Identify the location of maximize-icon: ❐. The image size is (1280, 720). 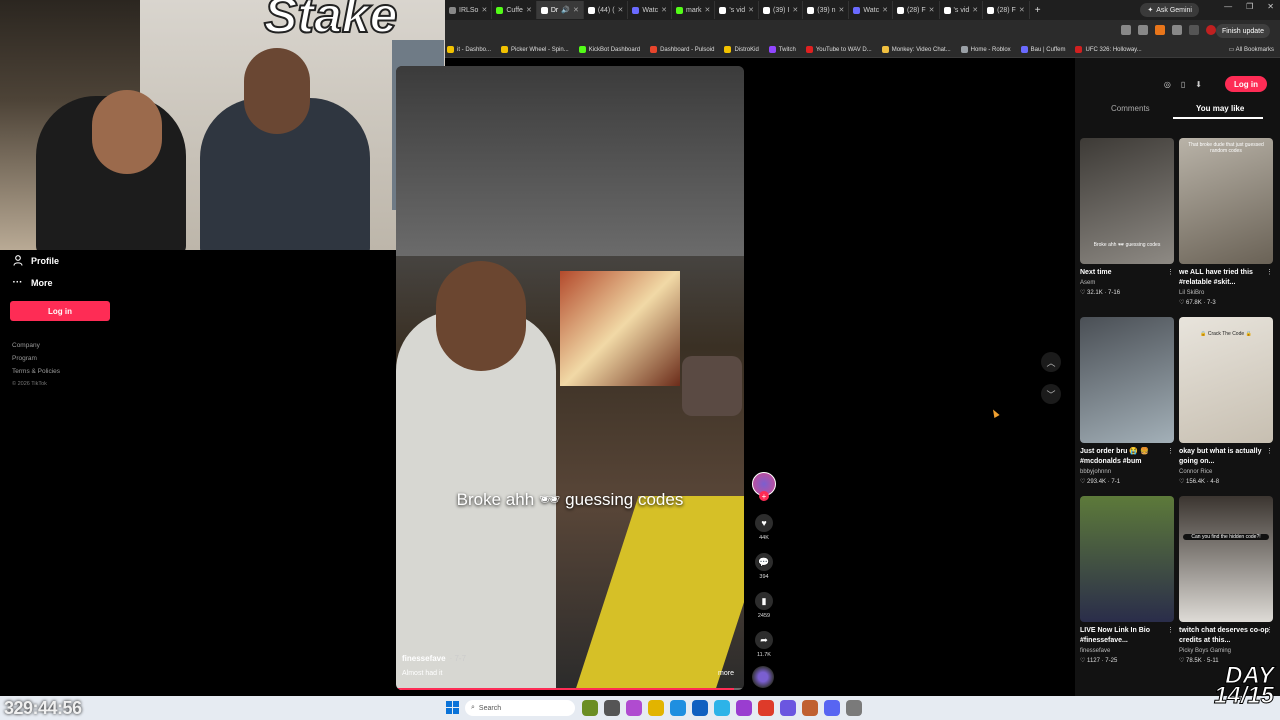
(1249, 6).